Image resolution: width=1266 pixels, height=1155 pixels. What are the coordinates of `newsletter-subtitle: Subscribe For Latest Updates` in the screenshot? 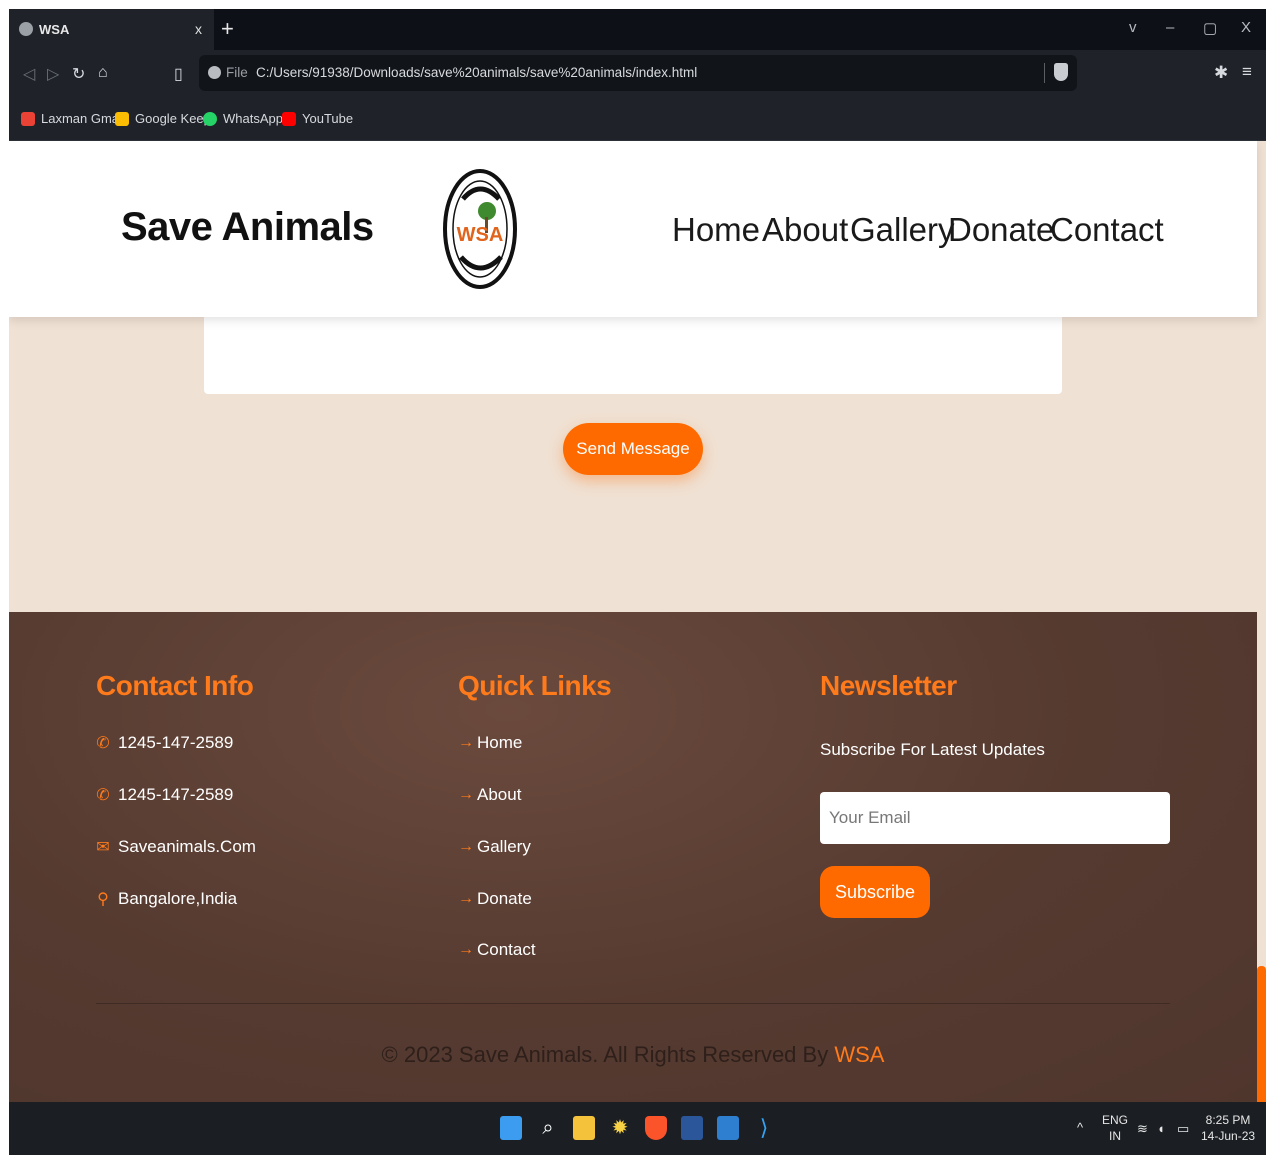 It's located at (932, 749).